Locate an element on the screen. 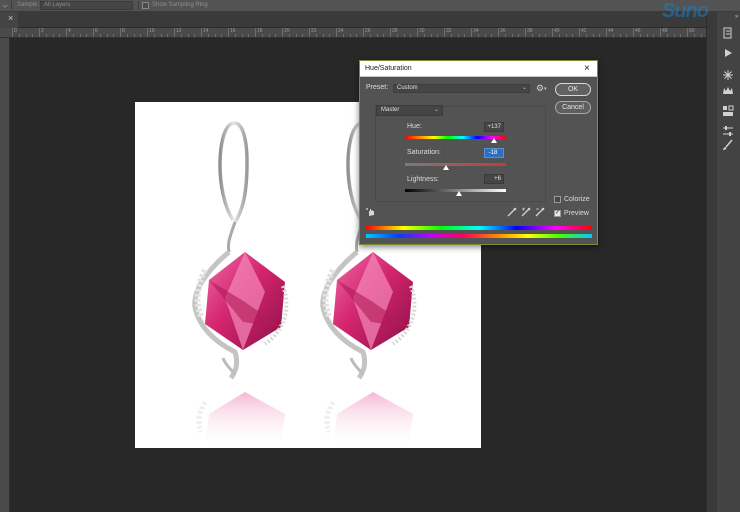 Image resolution: width=740 pixels, height=512 pixels. preset-label: Preset: is located at coordinates (377, 87).